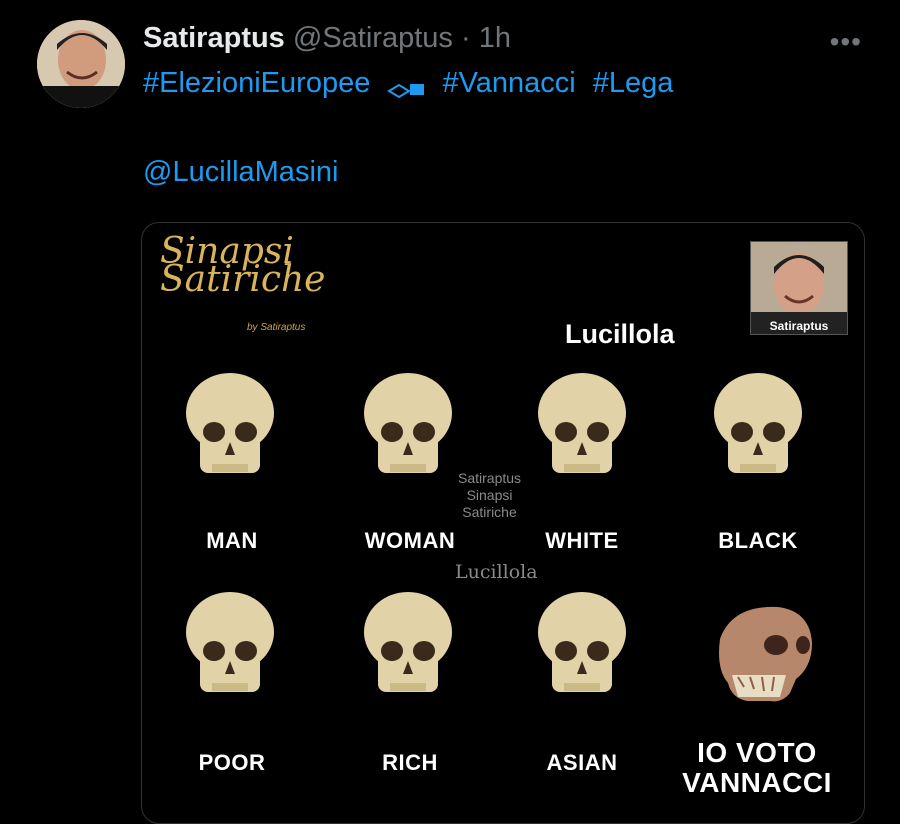  Describe the element at coordinates (765, 654) in the screenshot. I see `primitive-skull-icon` at that location.